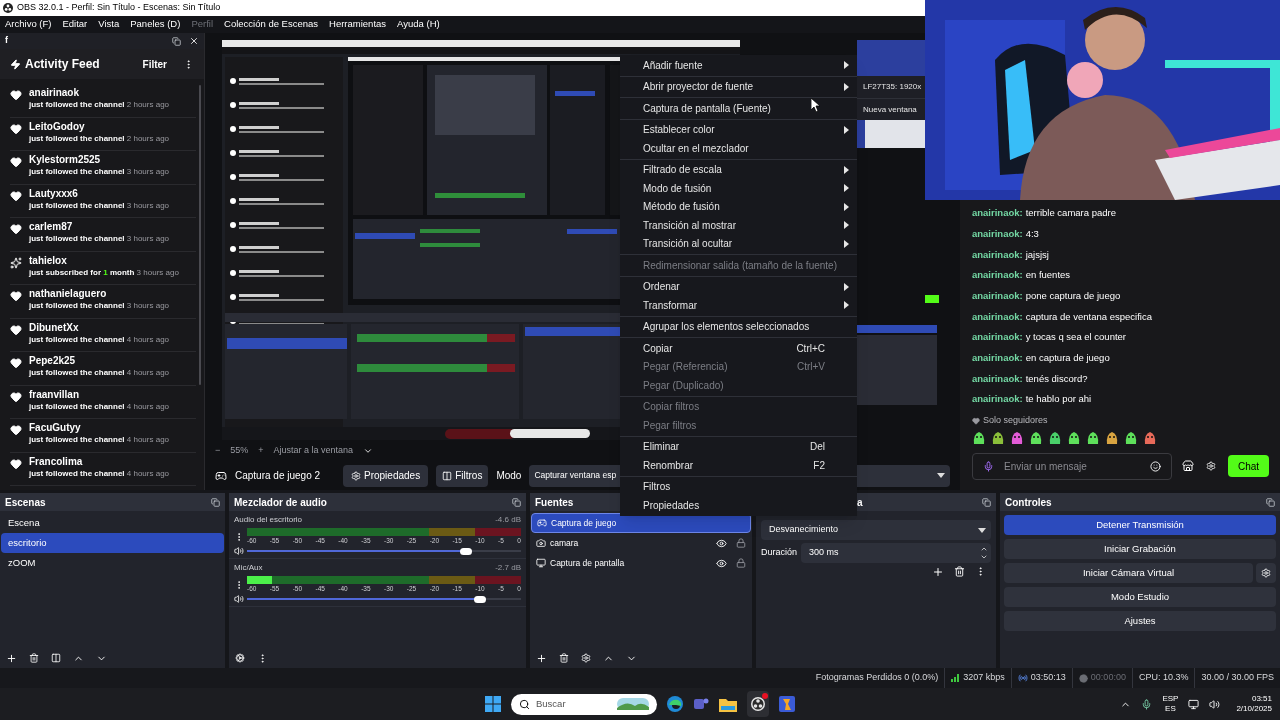 The image size is (1280, 720). Describe the element at coordinates (1249, 466) in the screenshot. I see `chat-button: Chat` at that location.